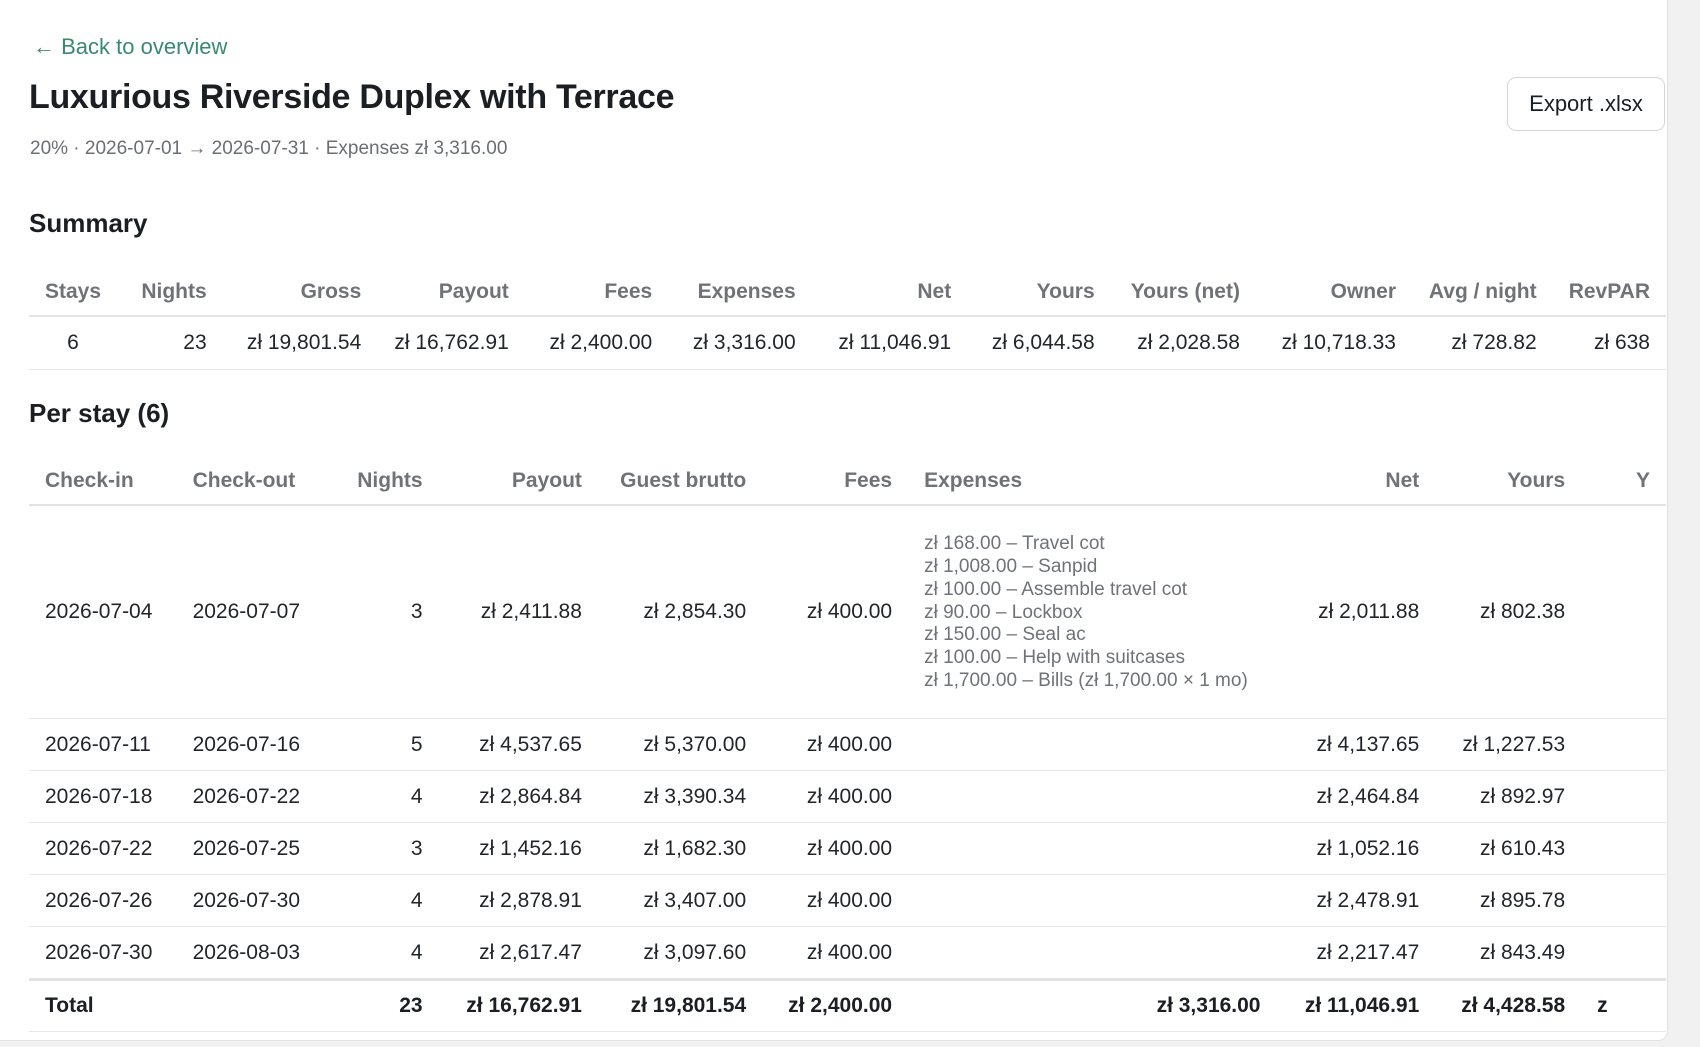 The image size is (1700, 1047). I want to click on cell-net: zł 2,217.47, so click(1368, 952).